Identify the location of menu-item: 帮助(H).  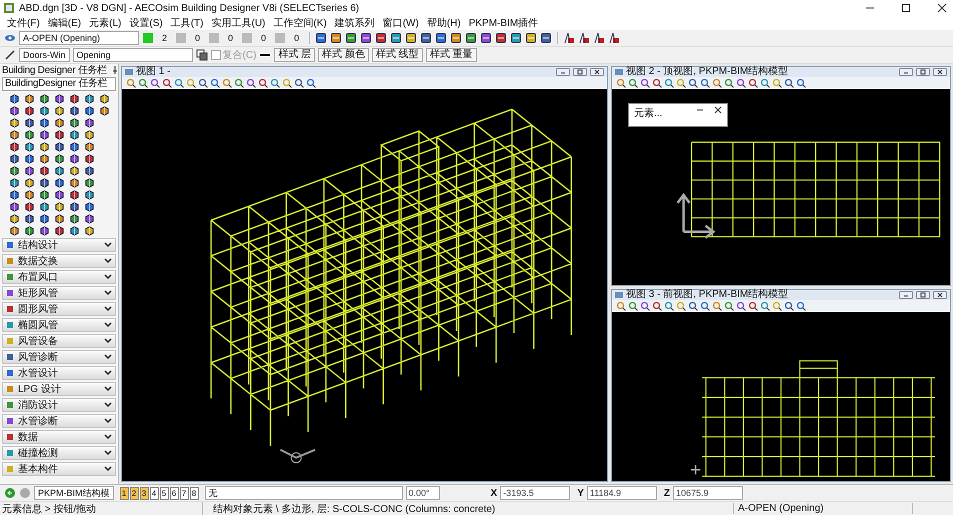
(444, 23).